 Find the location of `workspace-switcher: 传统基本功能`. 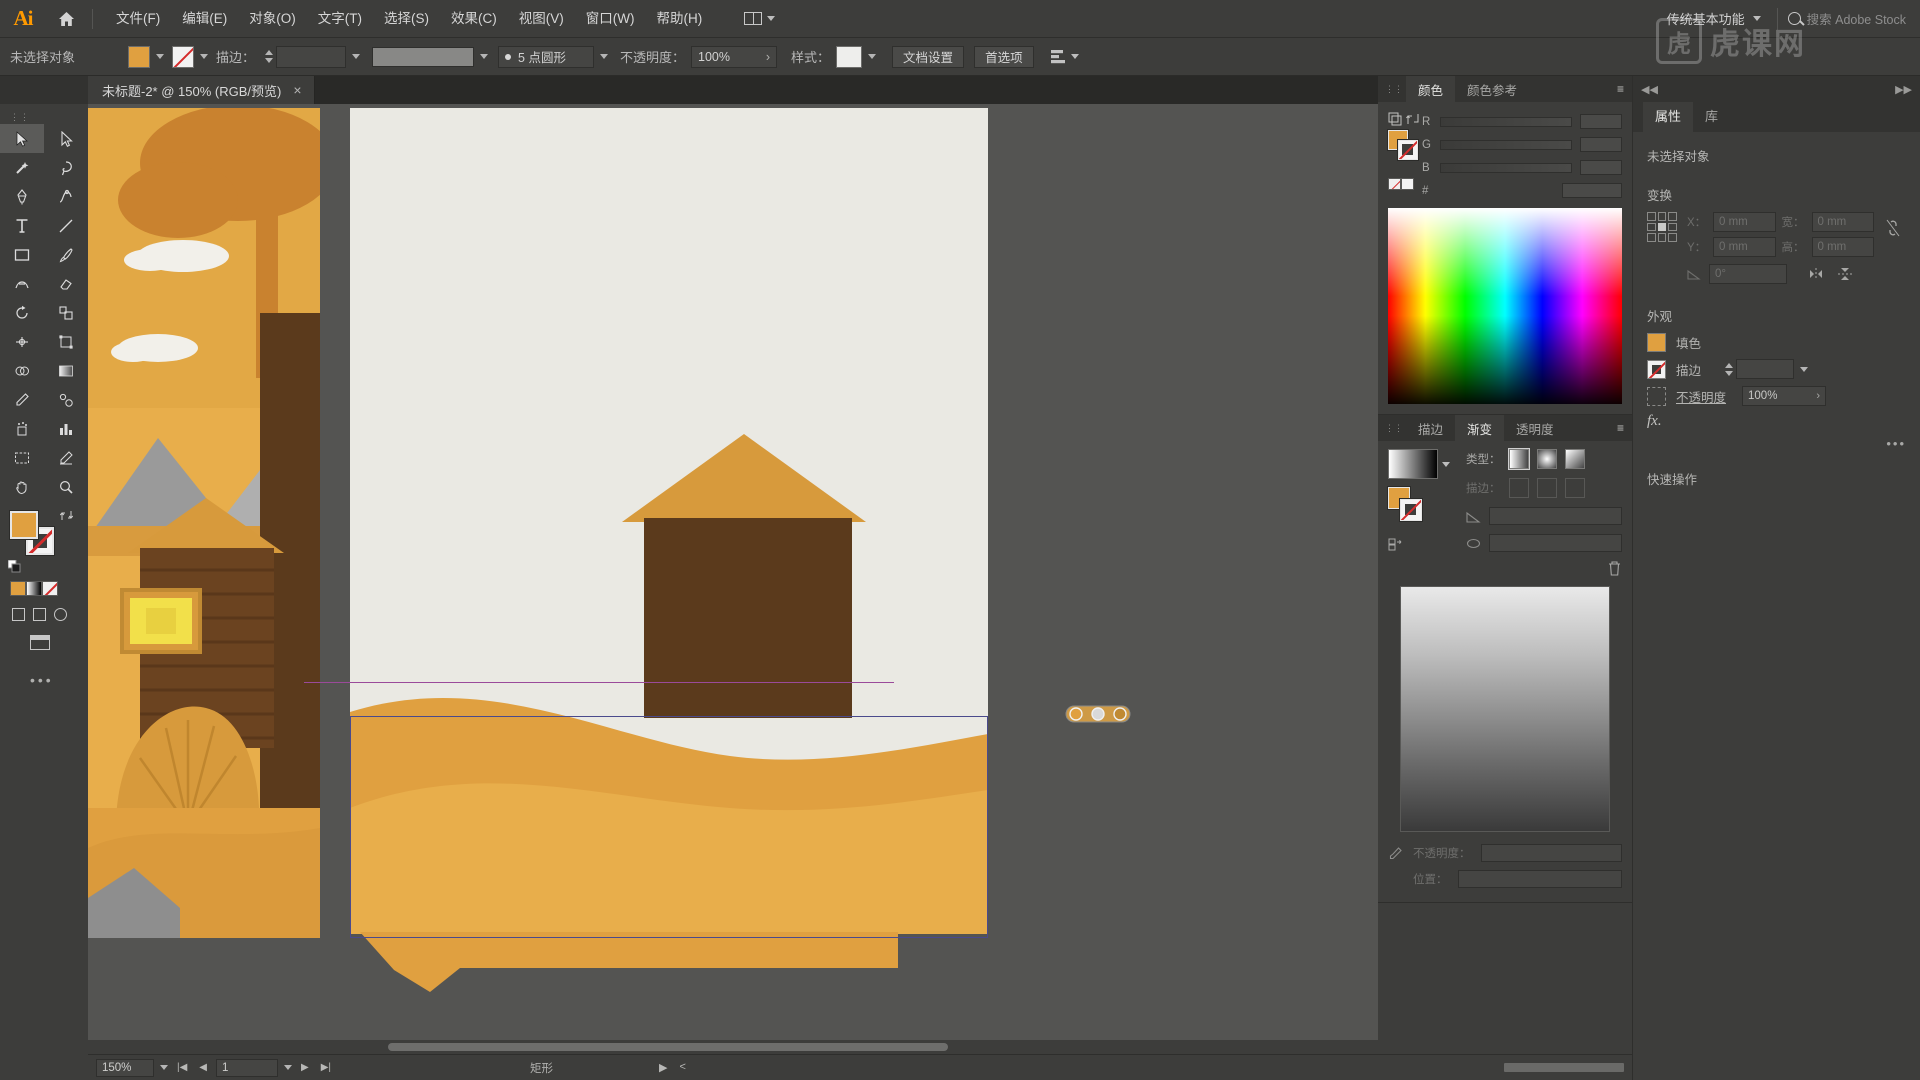

workspace-switcher: 传统基本功能 is located at coordinates (1714, 18).